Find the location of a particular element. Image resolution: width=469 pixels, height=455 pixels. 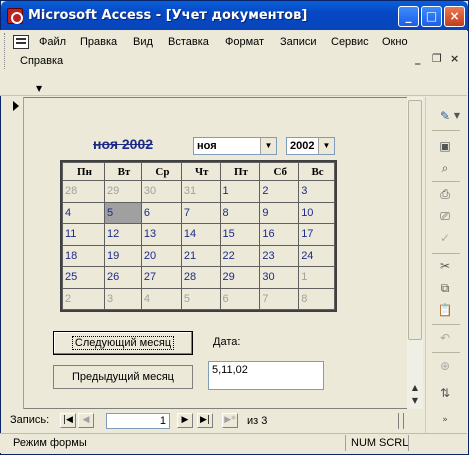

calendar-day: 31 is located at coordinates (200, 191).